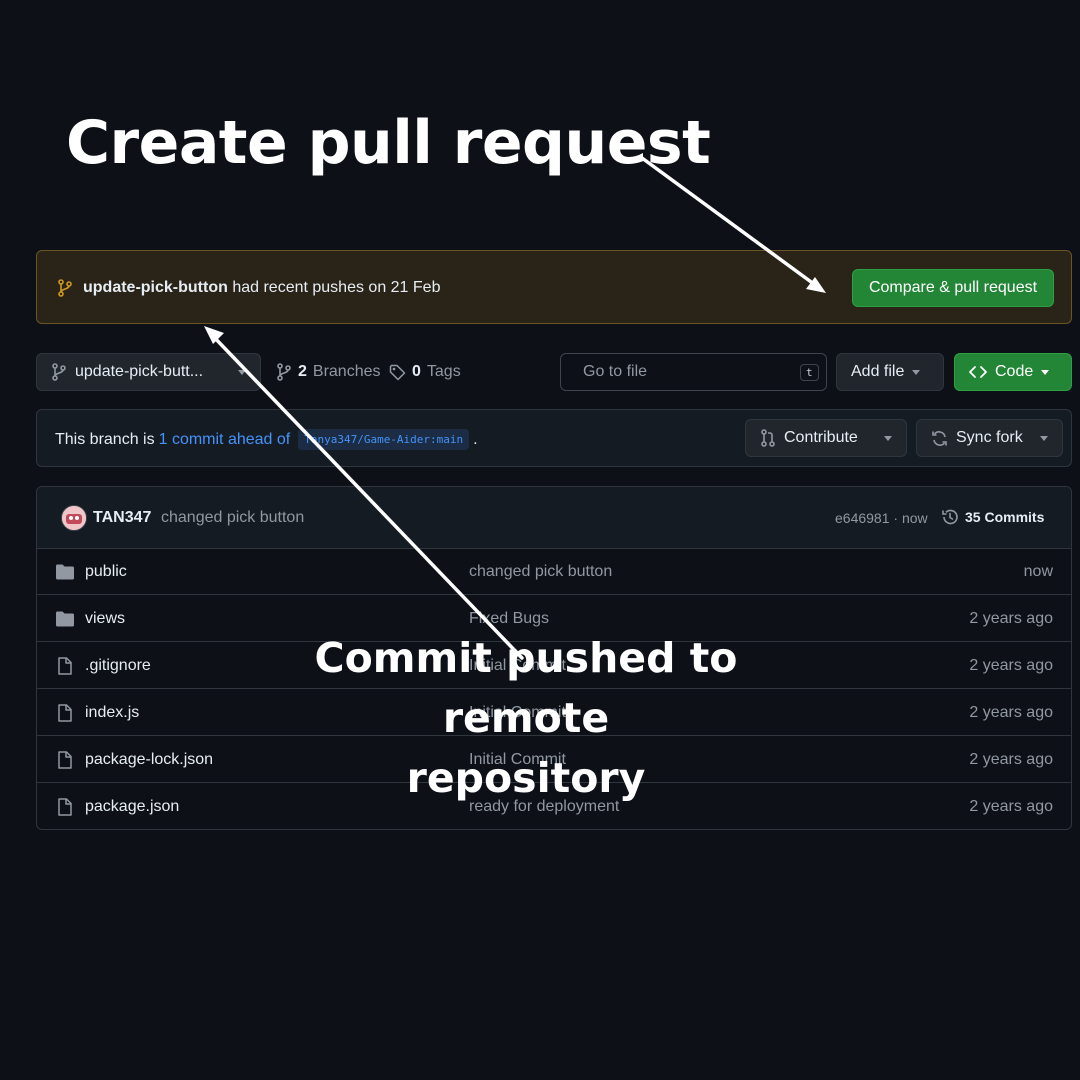 This screenshot has width=1080, height=1080. I want to click on code-icon, so click(978, 372).